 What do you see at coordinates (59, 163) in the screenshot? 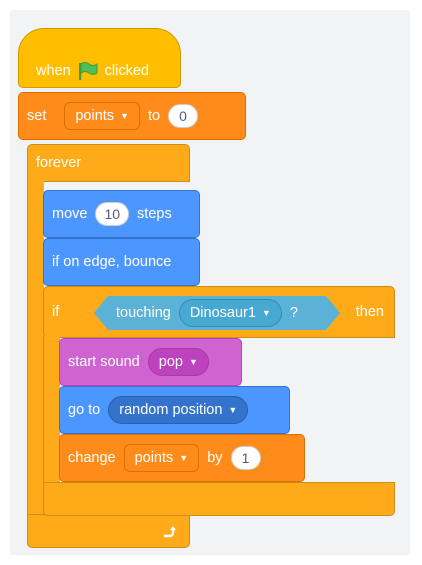
I see `forever-label: forever` at bounding box center [59, 163].